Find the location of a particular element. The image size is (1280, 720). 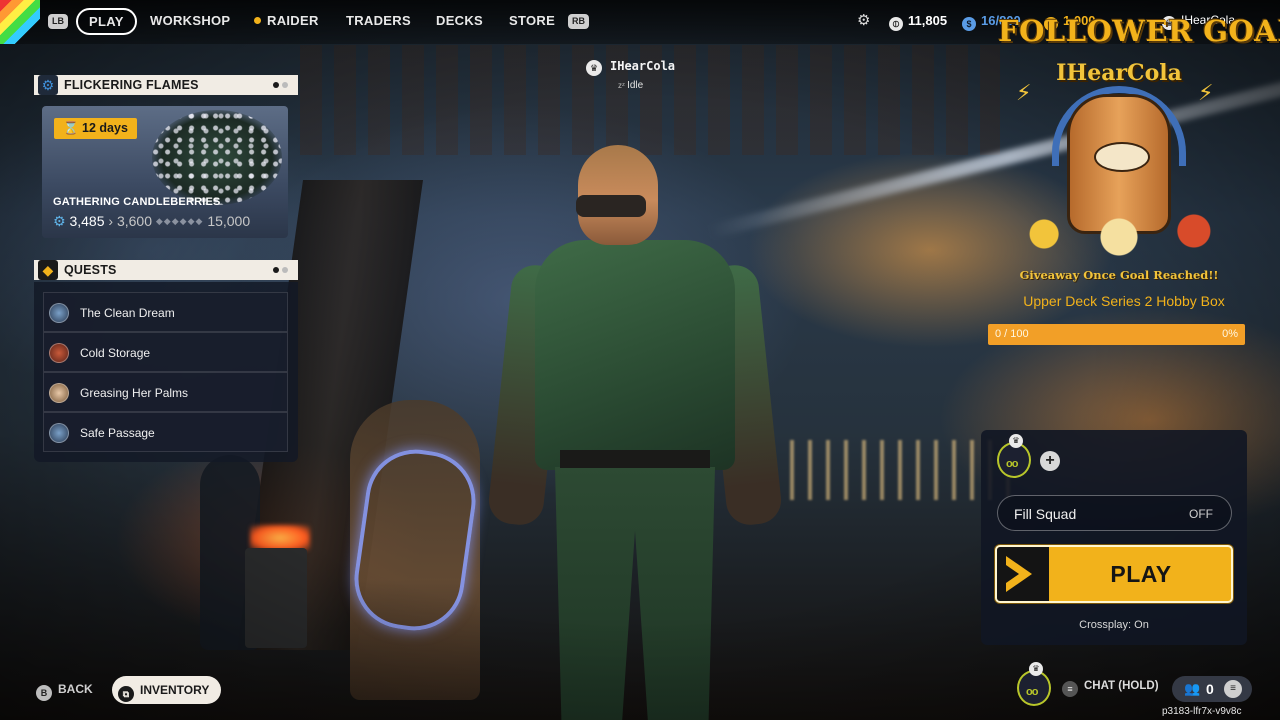

event-header-label: FLICKERING FLAMES is located at coordinates (131, 85).